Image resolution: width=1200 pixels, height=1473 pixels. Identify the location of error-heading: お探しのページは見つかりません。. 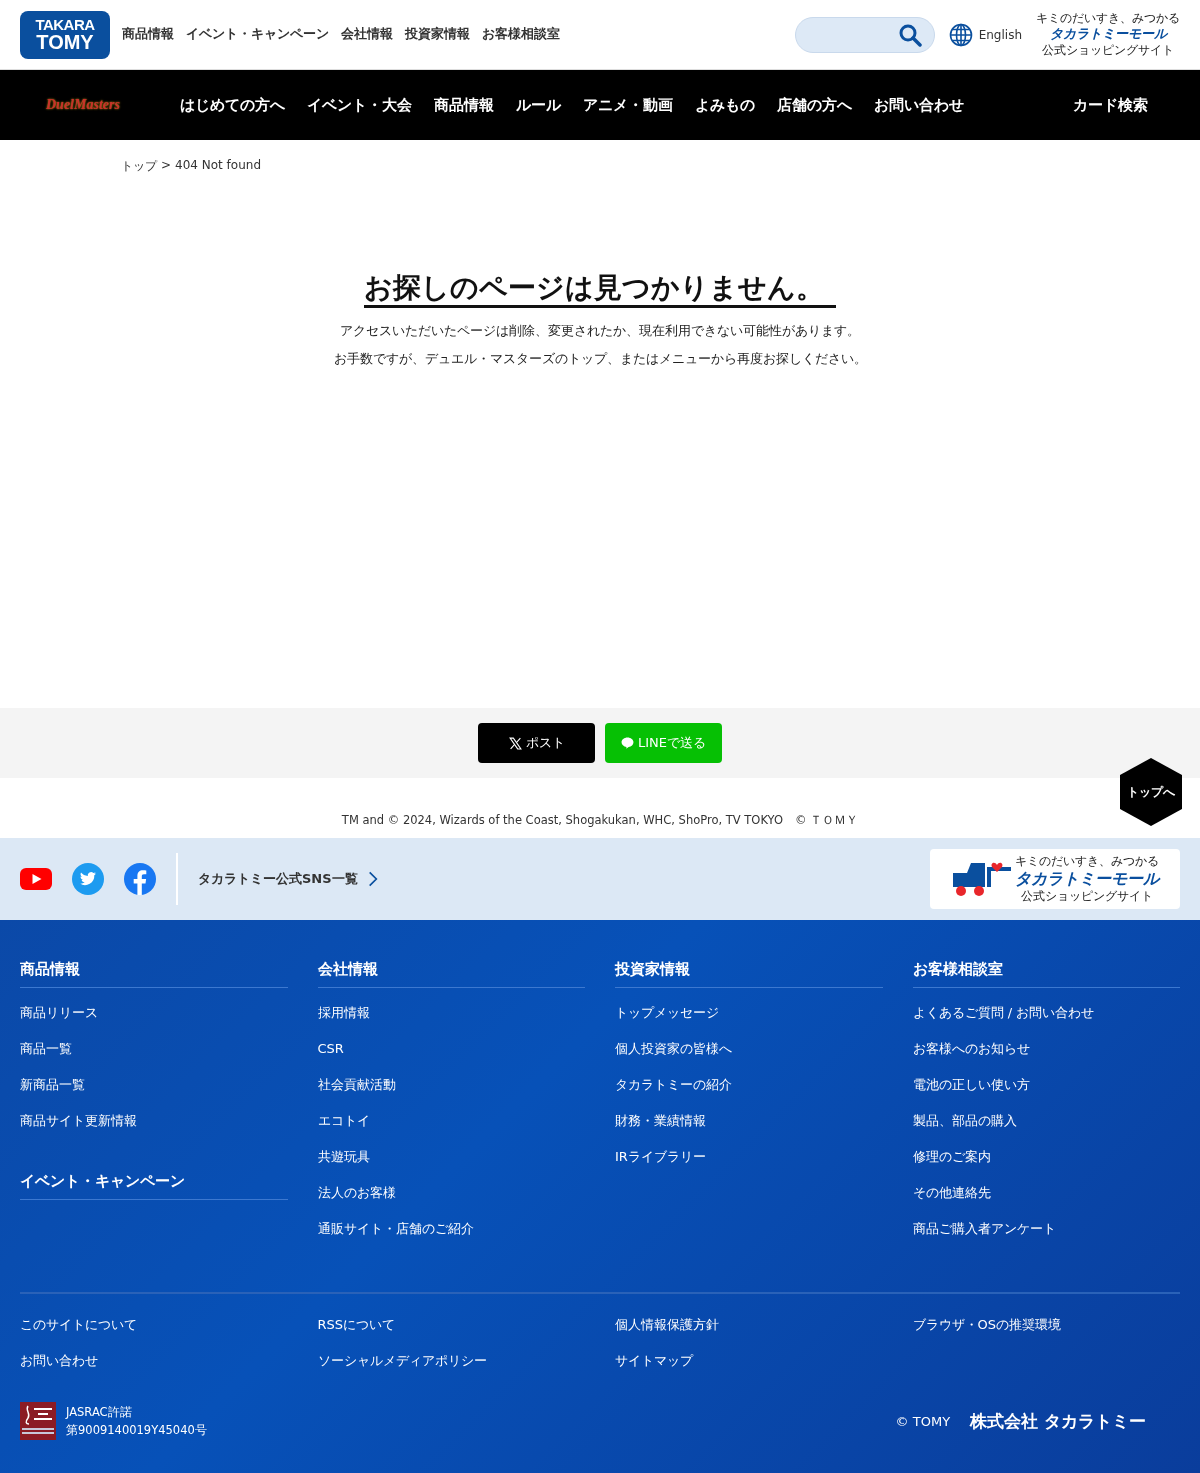
(600, 289).